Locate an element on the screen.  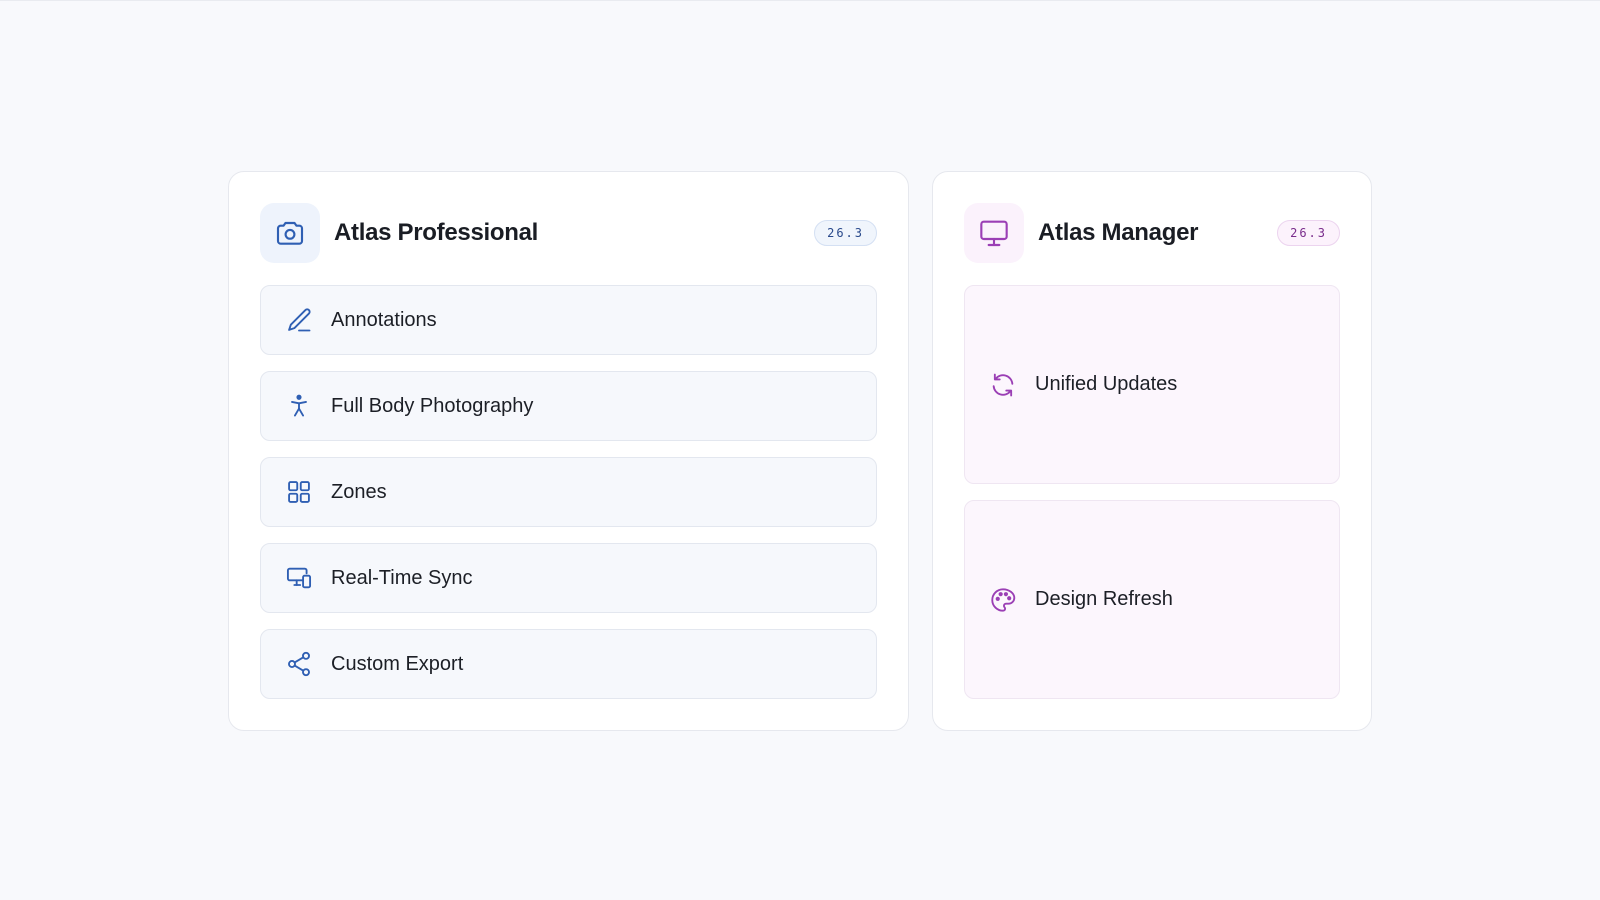
feature-item-annotations: Annotations is located at coordinates (568, 320).